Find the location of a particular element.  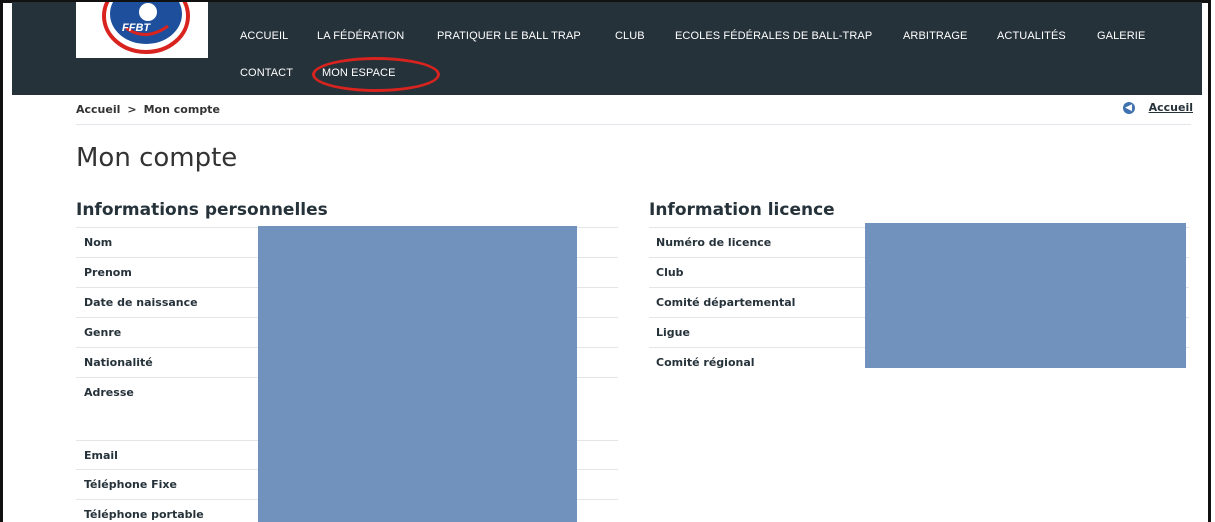

ffbt-logo: FFBT is located at coordinates (142, 30).